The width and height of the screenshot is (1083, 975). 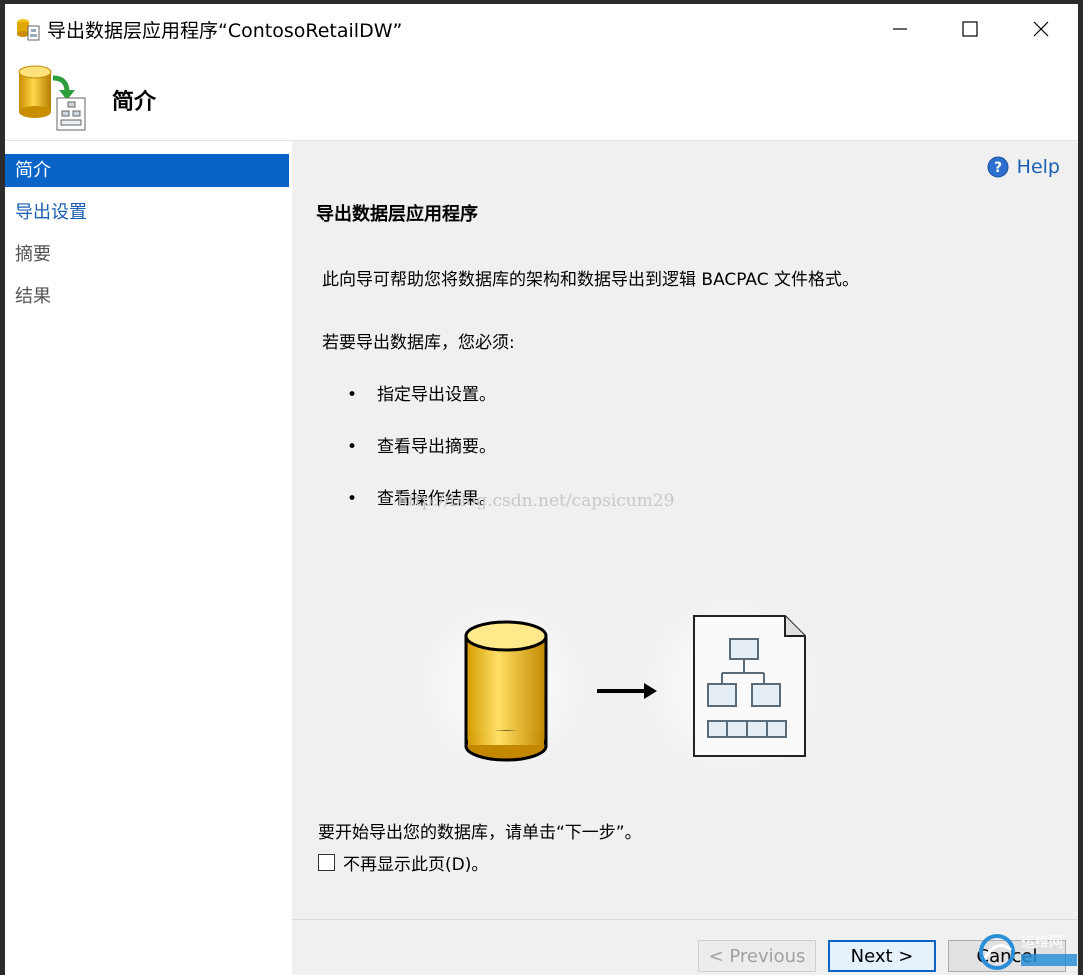 I want to click on wizard-description: 此向导可帮助您将数据库的架构和数据导出到逻辑 BACPAC 文件格式。, so click(x=591, y=280).